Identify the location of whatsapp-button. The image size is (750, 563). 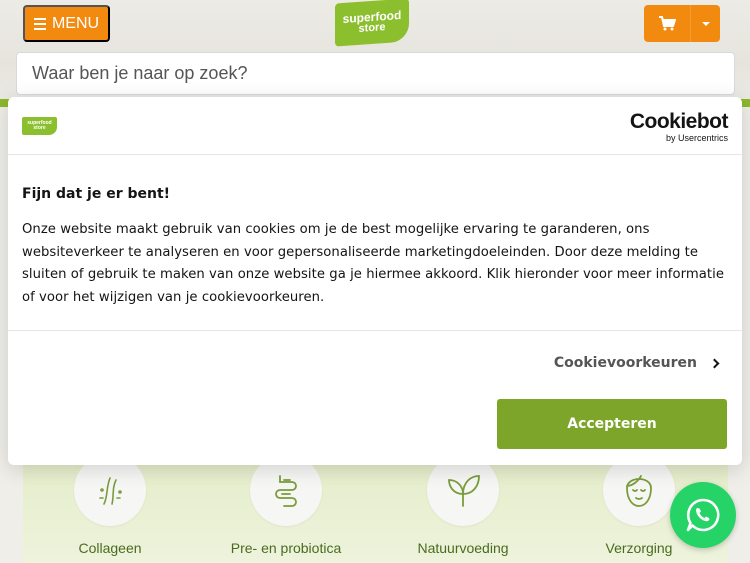
(703, 515).